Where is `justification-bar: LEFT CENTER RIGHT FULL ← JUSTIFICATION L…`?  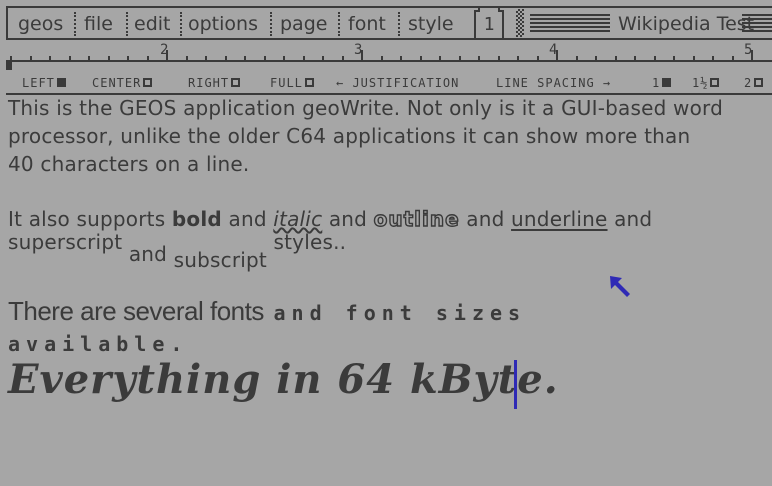 justification-bar: LEFT CENTER RIGHT FULL ← JUSTIFICATION L… is located at coordinates (389, 83).